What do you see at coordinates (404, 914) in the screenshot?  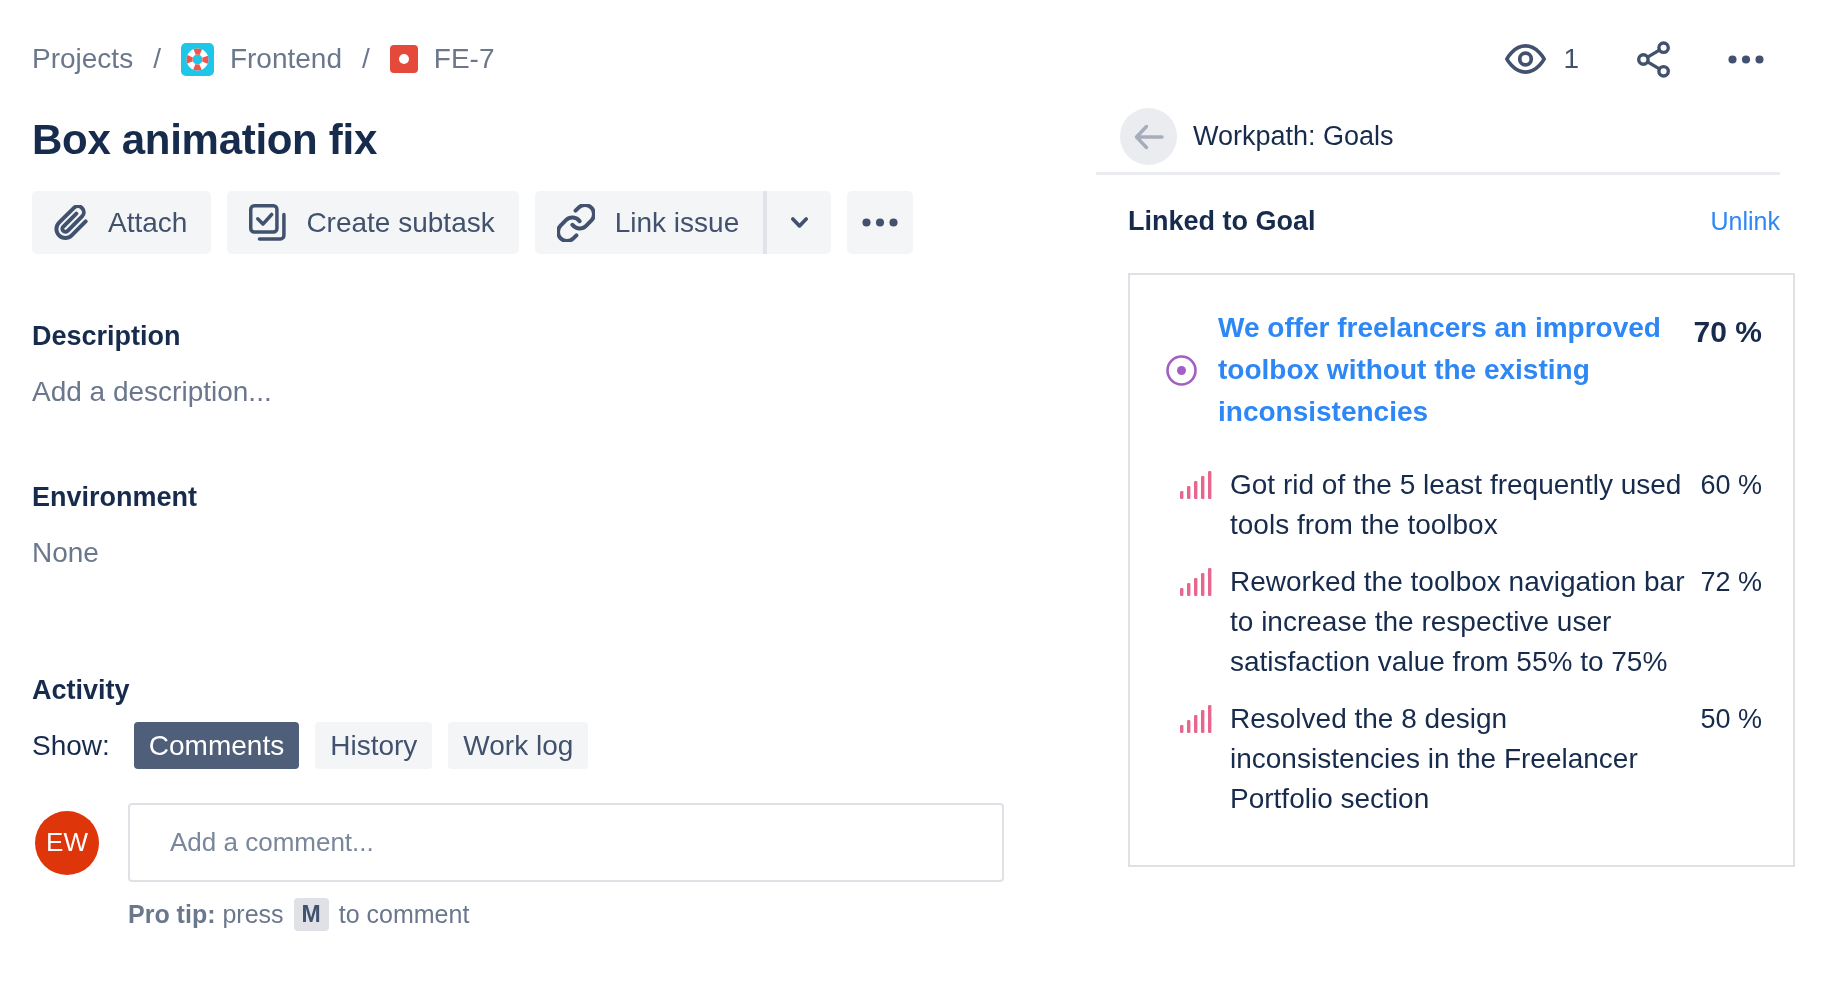 I see `pro-tip-text: to comment` at bounding box center [404, 914].